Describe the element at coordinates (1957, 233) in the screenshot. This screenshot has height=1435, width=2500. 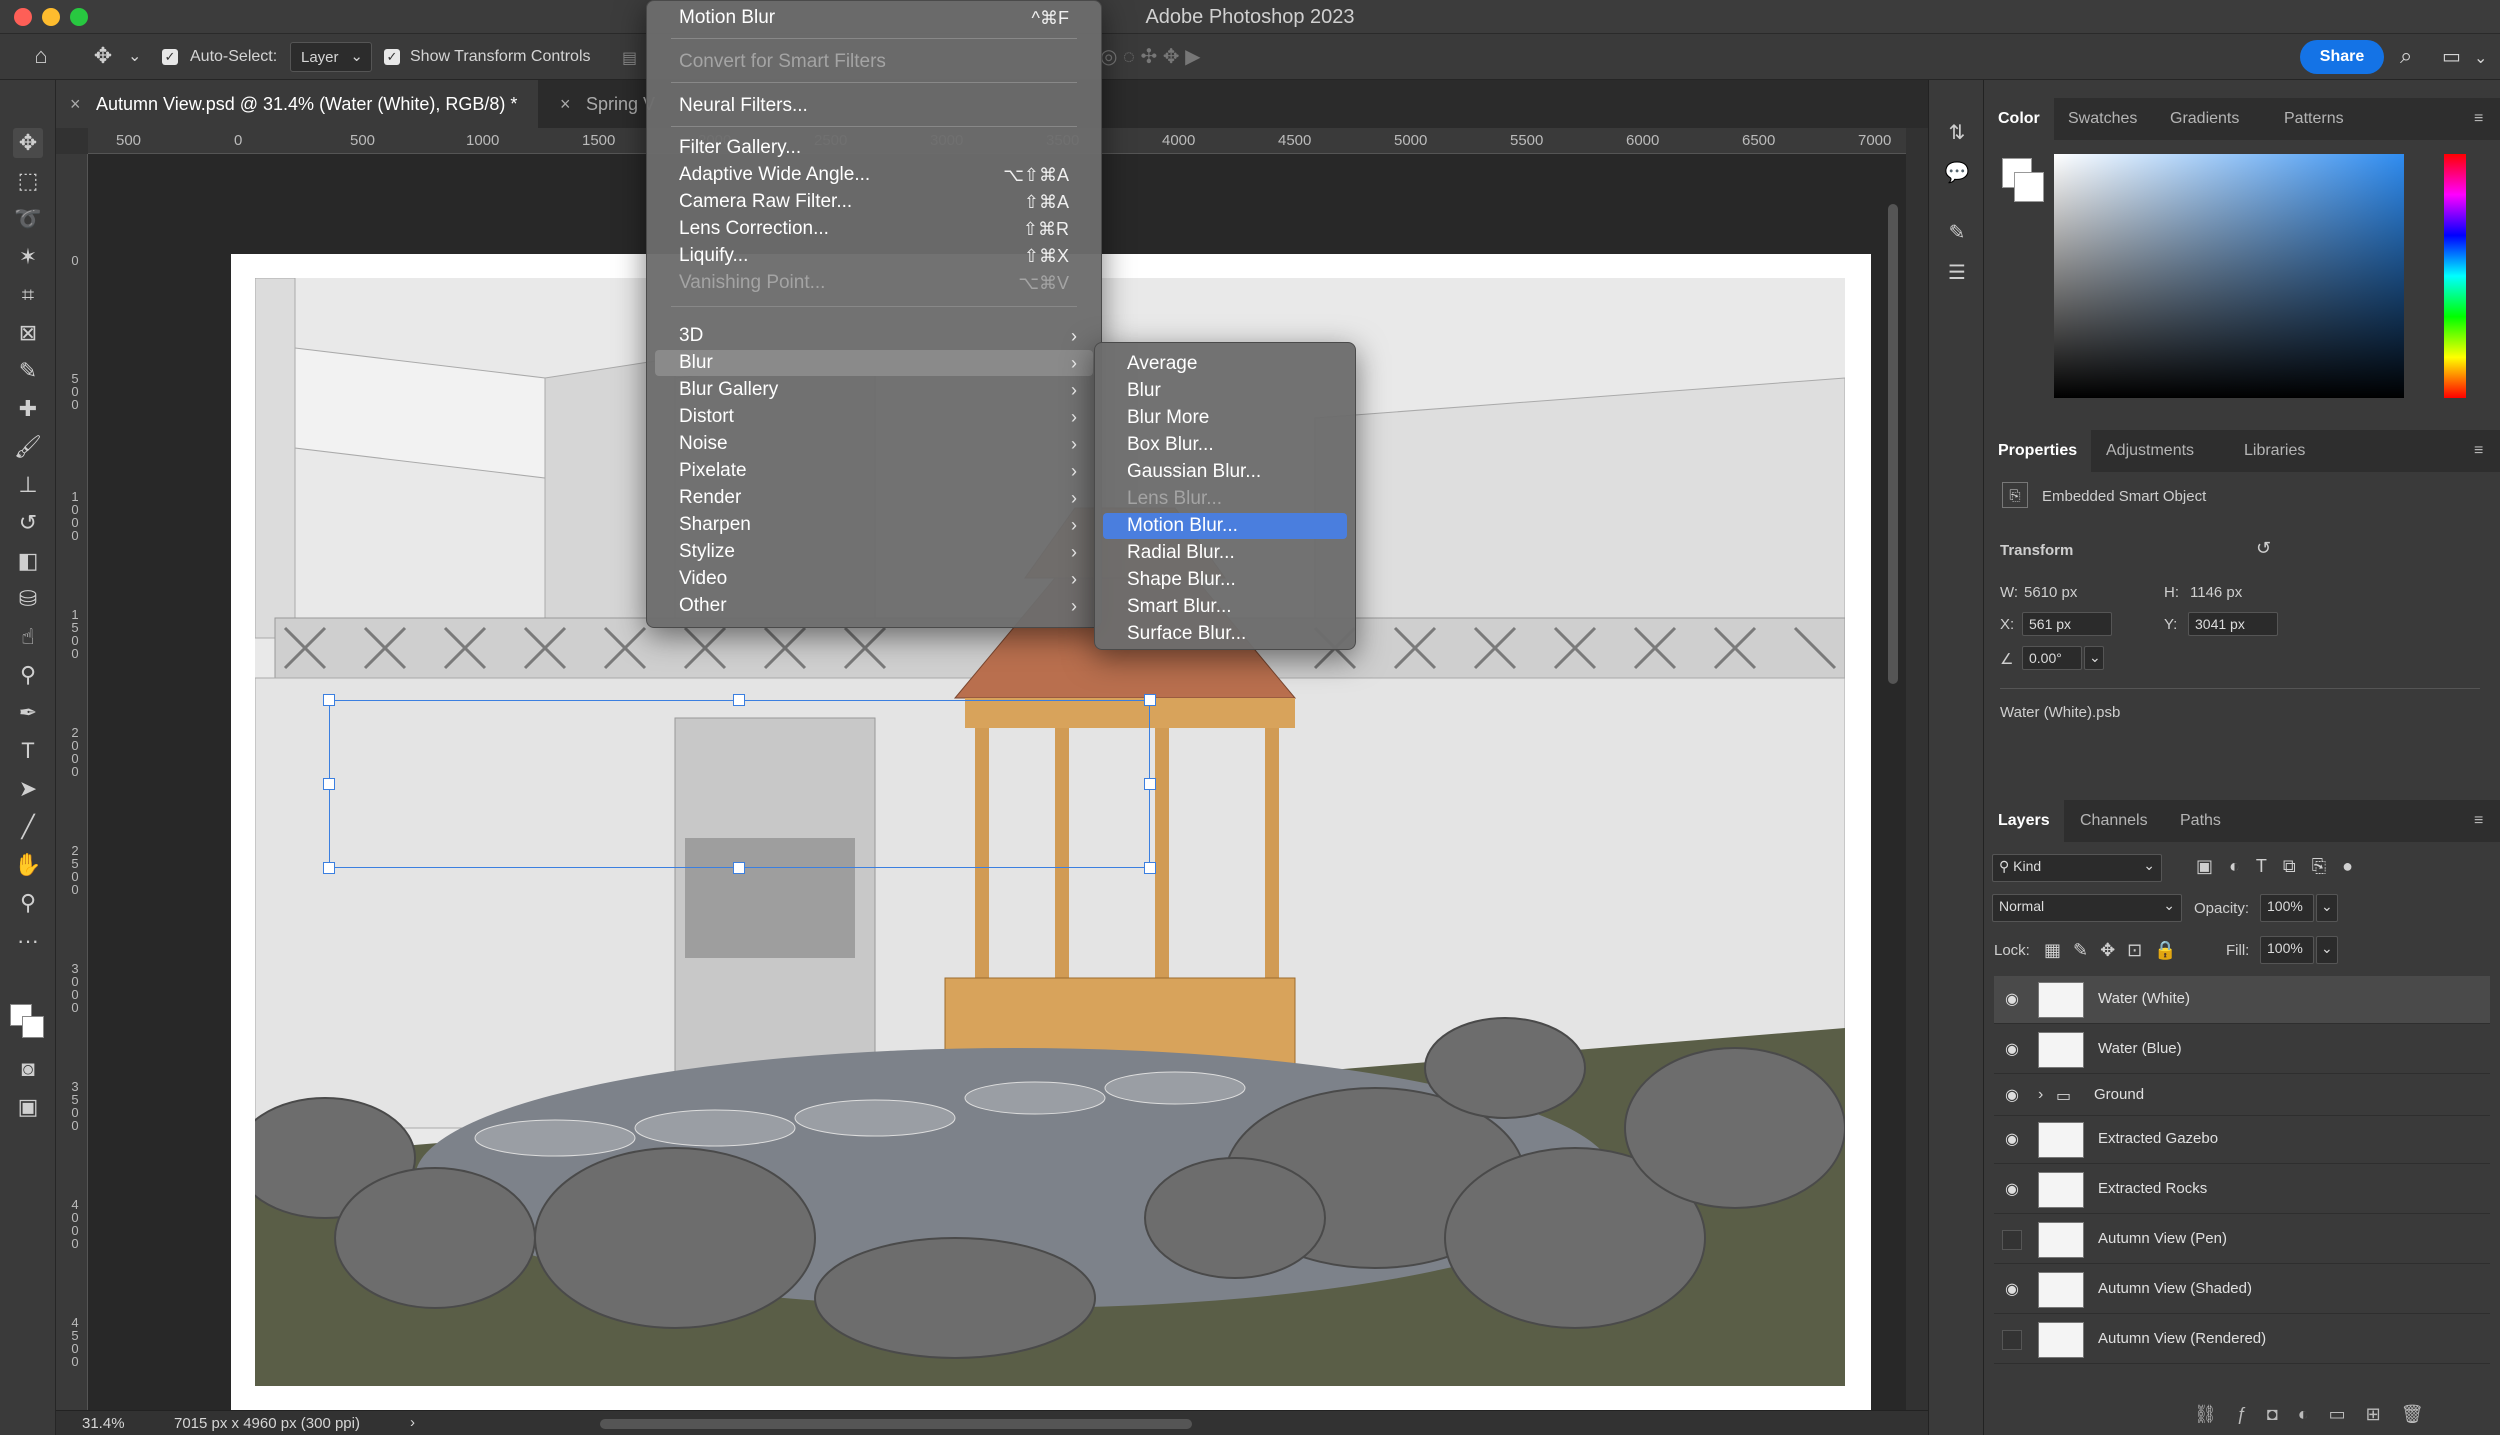
I see `brush-settings-icon: ✎` at that location.